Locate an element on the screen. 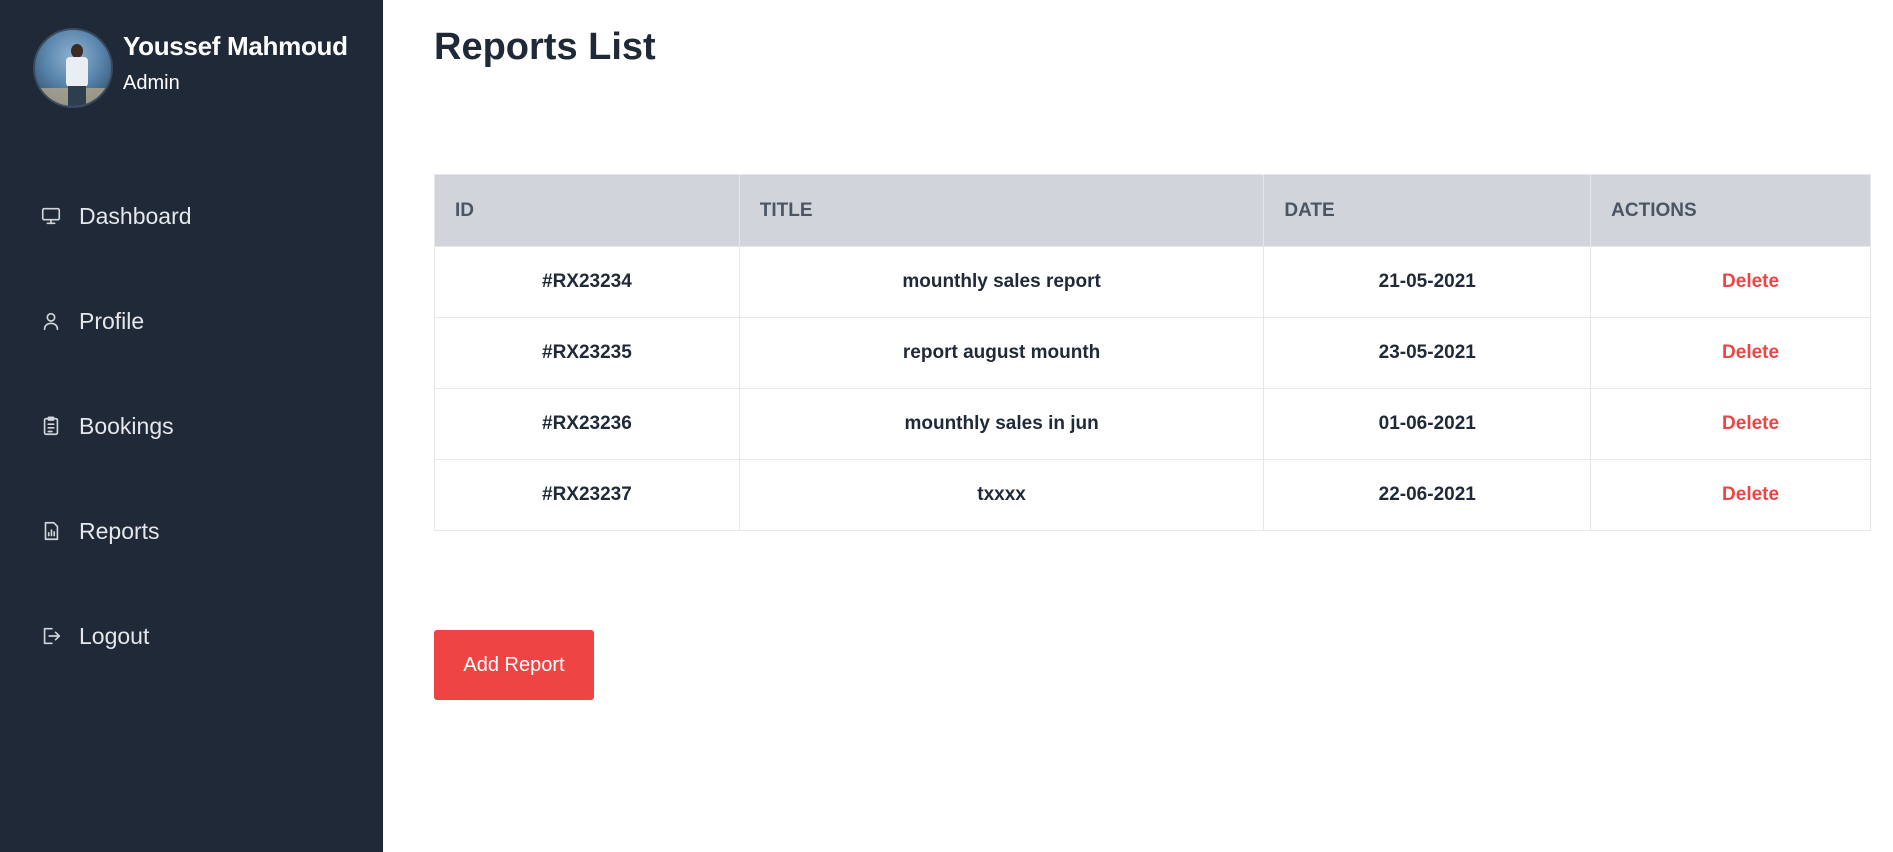 The width and height of the screenshot is (1893, 852). table-row: #RX23237 txxxx 22-06-2021 Delete is located at coordinates (1152, 495).